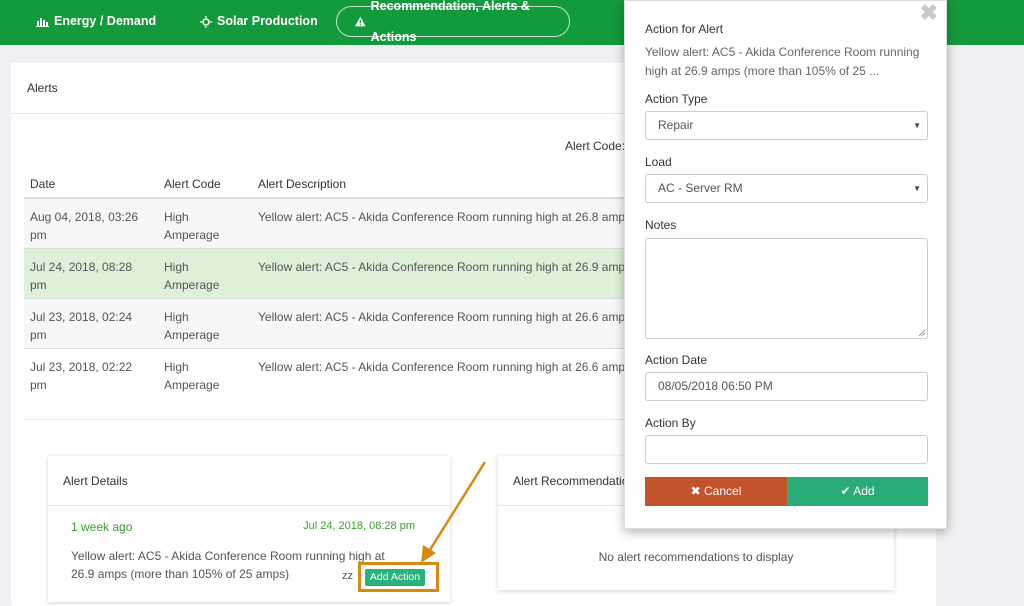 The height and width of the screenshot is (606, 1024). I want to click on cancel-label: Cancel, so click(723, 491).